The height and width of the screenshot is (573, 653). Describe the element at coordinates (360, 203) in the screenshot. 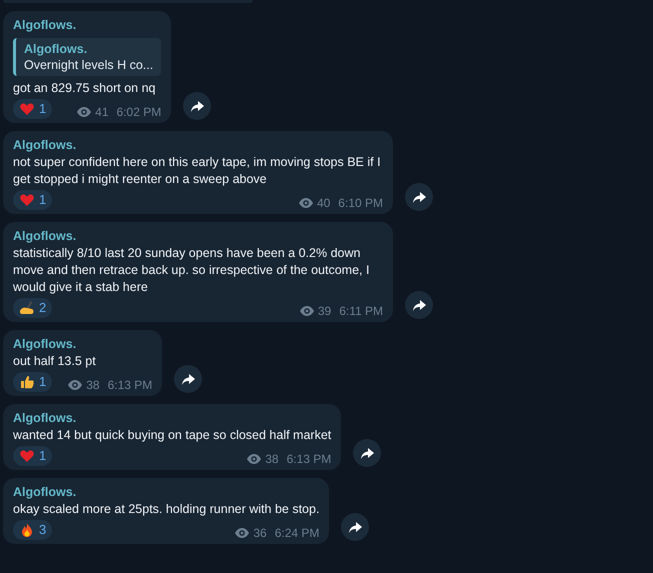

I see `message-time: 6:10 PM` at that location.